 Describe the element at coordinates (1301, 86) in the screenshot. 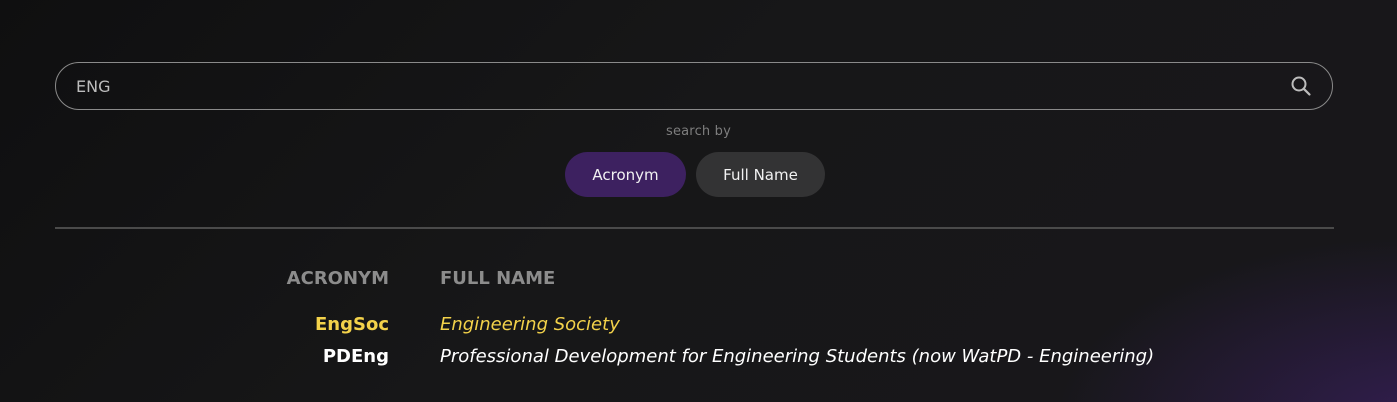

I see `search-icon` at that location.